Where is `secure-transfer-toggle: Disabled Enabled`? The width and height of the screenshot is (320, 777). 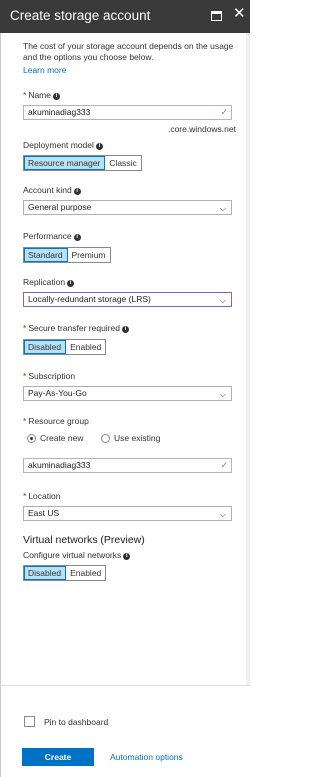 secure-transfer-toggle: Disabled Enabled is located at coordinates (65, 347).